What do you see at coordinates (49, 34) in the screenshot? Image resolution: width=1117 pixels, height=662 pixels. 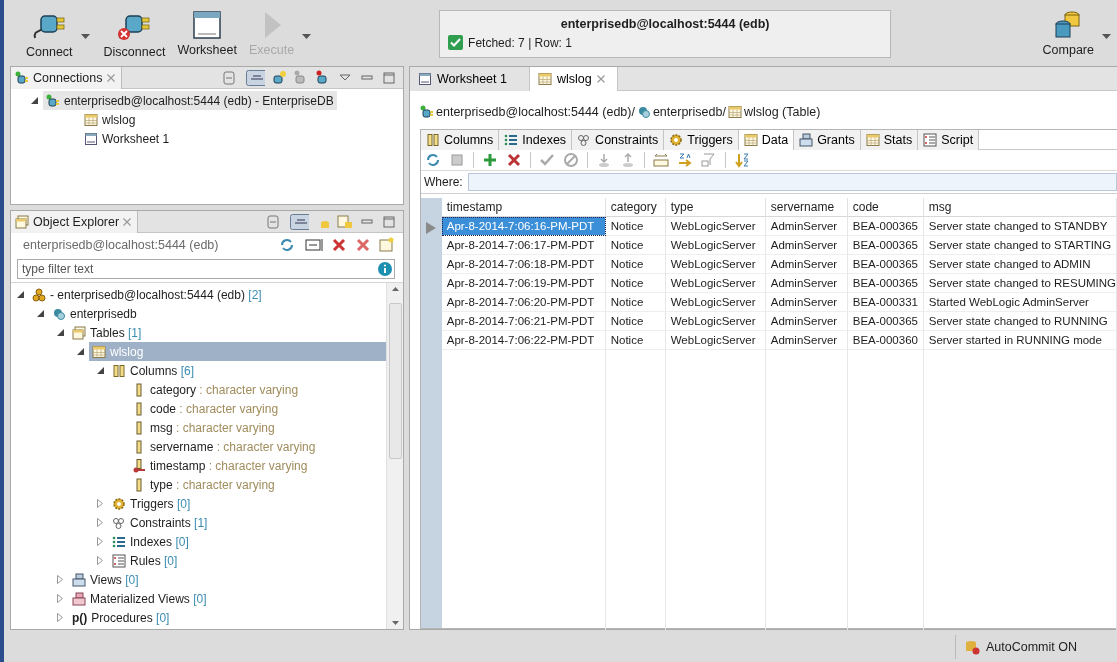 I see `toolbar-button: Connect` at bounding box center [49, 34].